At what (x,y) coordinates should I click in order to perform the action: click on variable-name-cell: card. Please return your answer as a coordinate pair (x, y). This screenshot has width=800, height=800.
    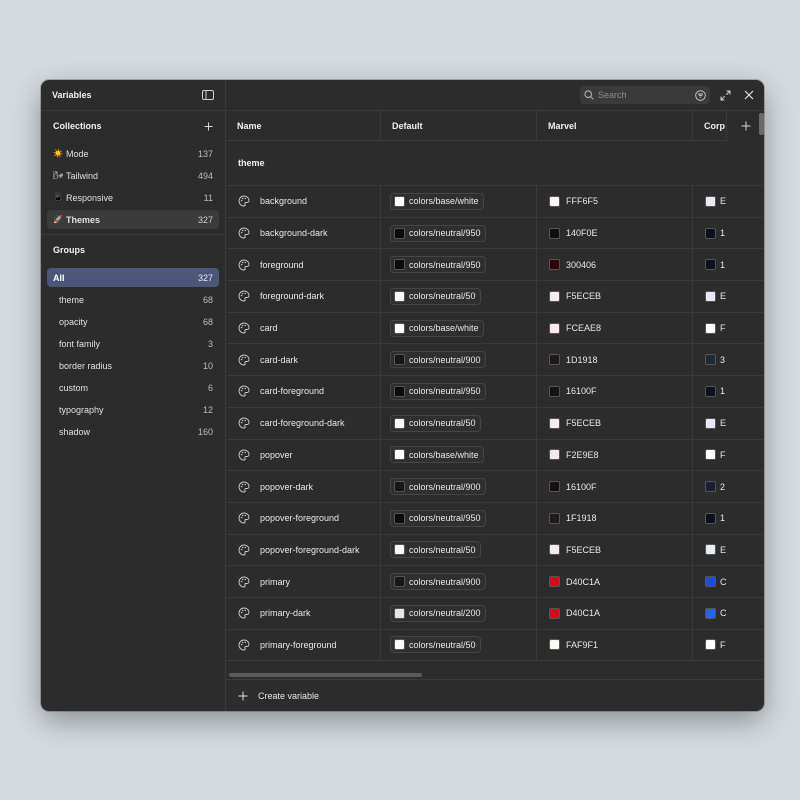
    Looking at the image, I should click on (303, 328).